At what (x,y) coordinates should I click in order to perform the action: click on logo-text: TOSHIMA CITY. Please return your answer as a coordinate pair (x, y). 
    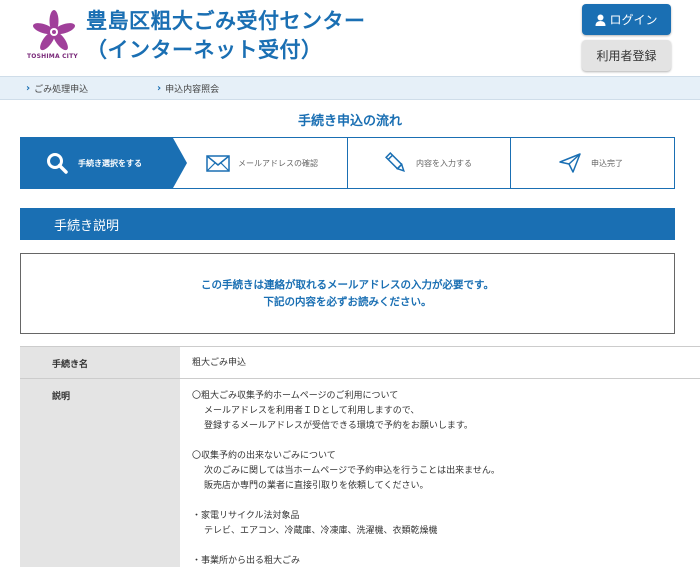
    Looking at the image, I should click on (52, 56).